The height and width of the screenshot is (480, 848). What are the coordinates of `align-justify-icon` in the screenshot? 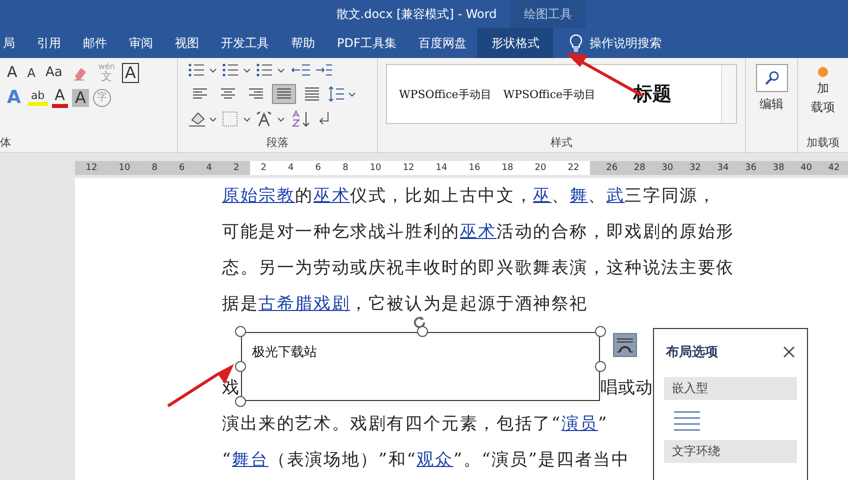 It's located at (284, 94).